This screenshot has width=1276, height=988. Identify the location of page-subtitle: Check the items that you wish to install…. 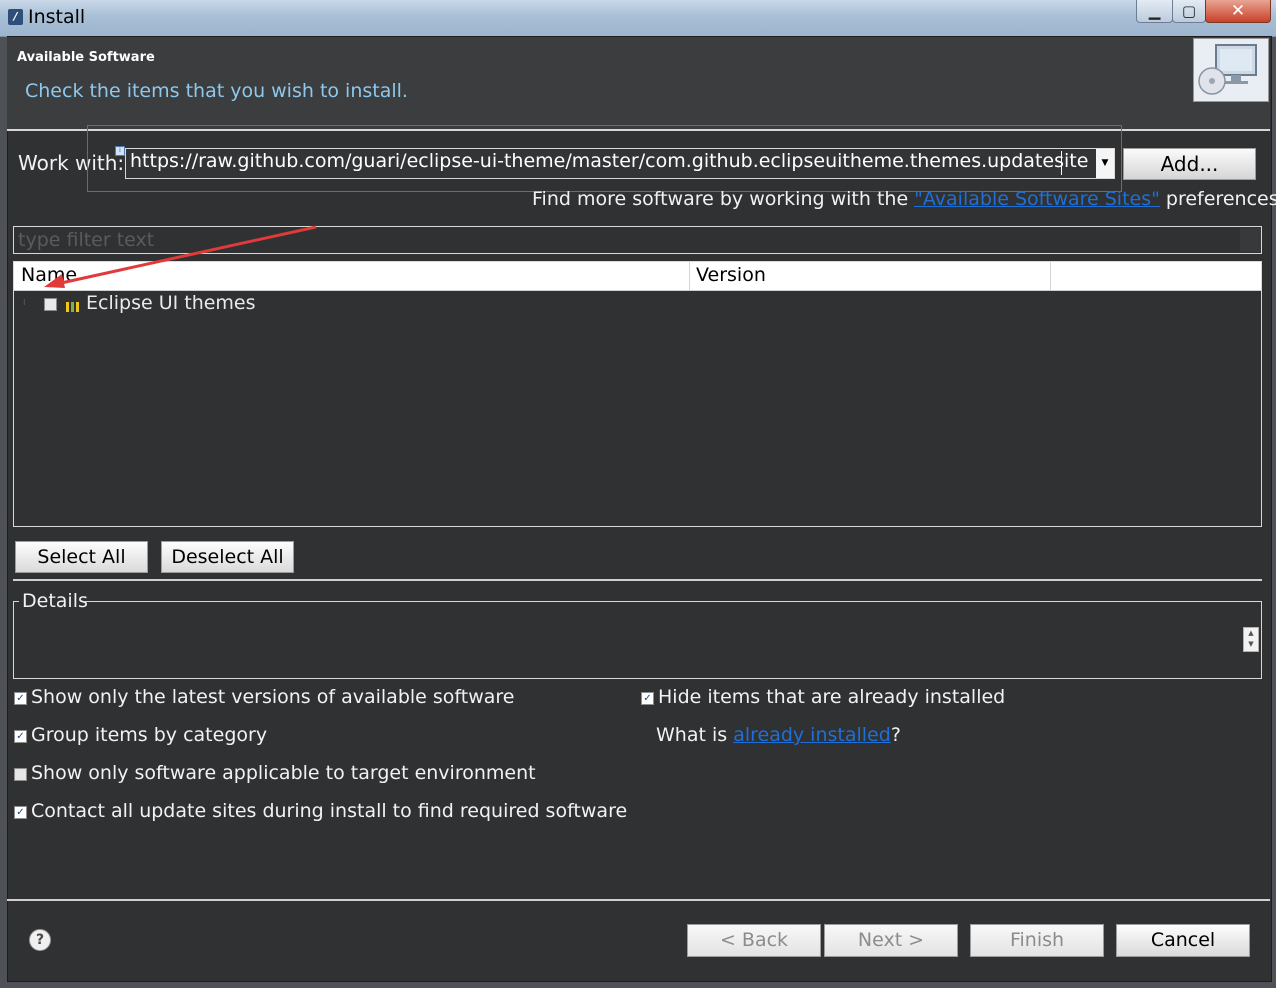
(216, 91).